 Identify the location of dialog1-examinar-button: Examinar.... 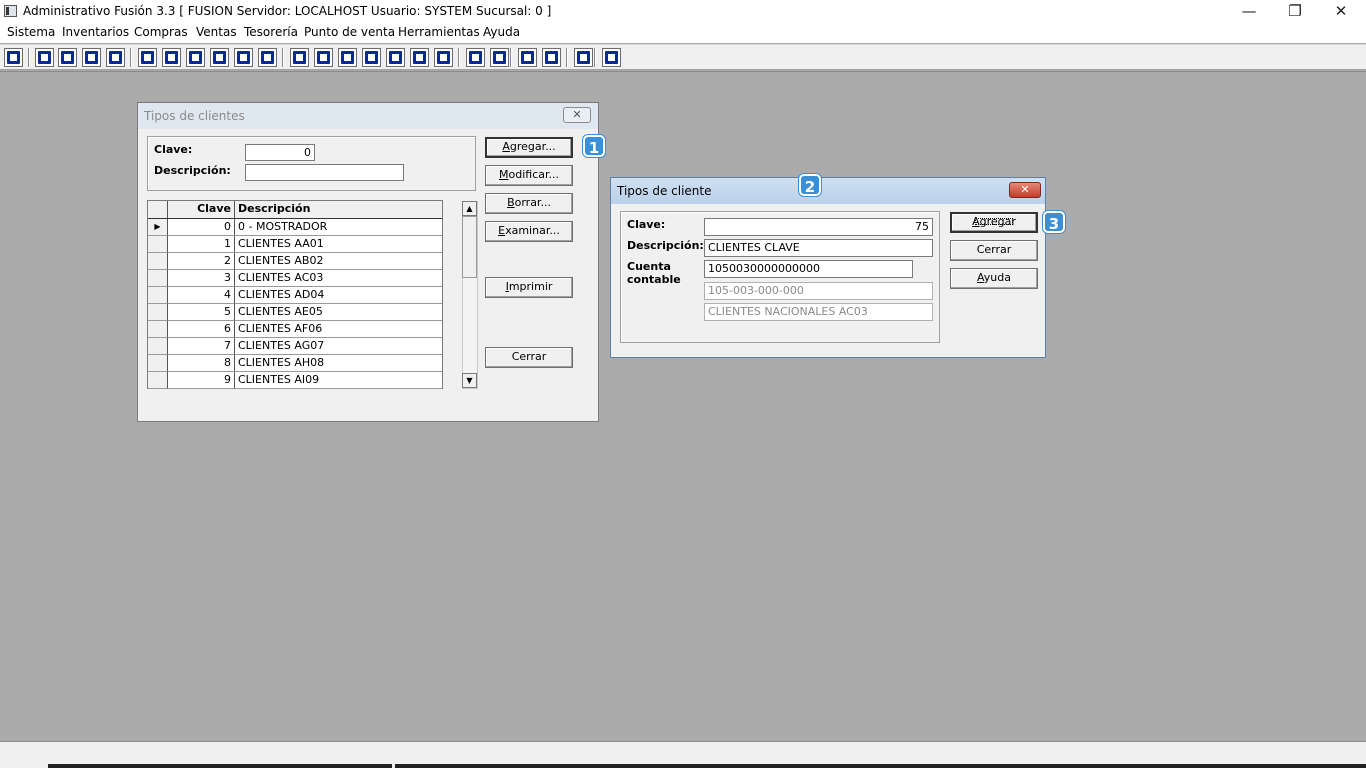
(529, 231).